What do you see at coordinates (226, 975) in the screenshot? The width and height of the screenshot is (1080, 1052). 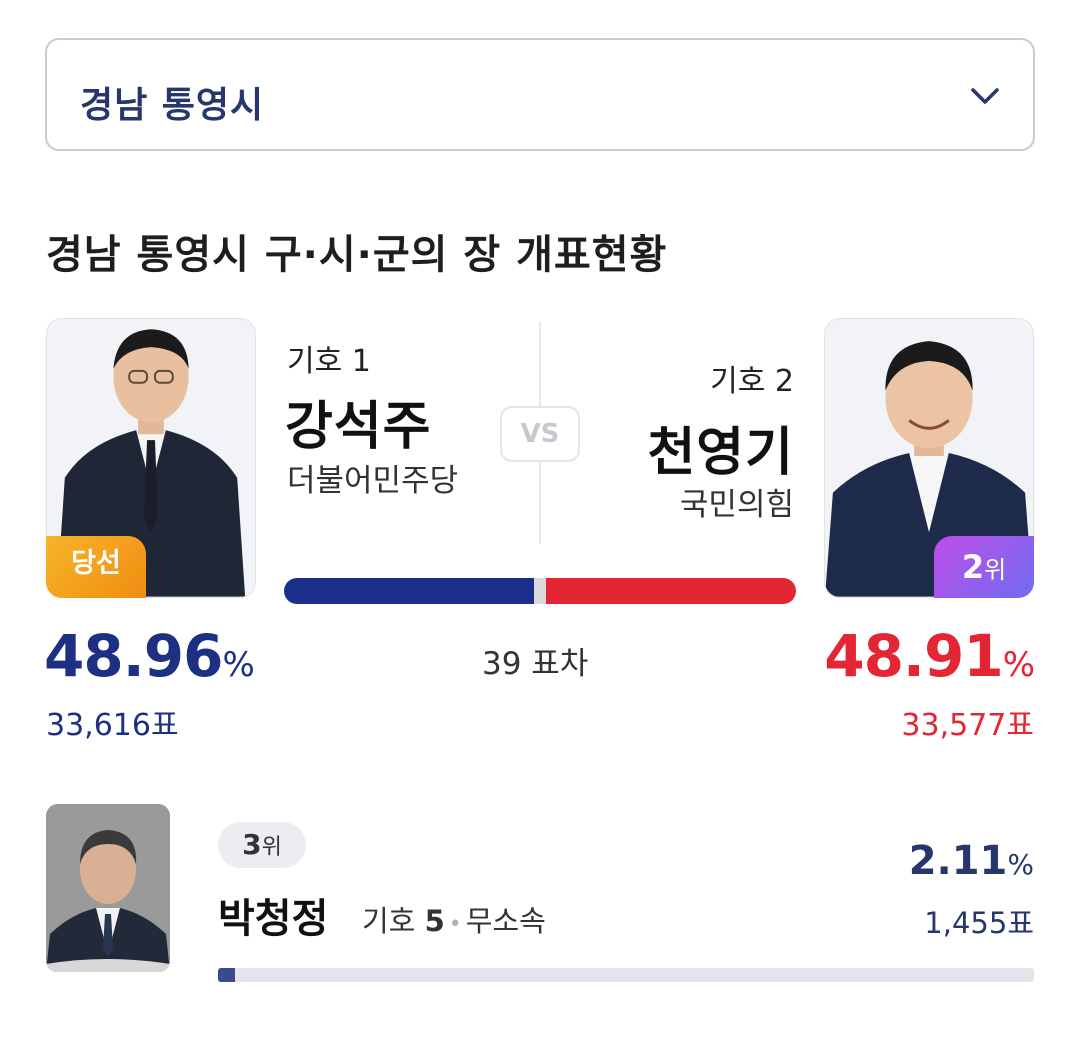 I see `candidate-3-share-fill` at bounding box center [226, 975].